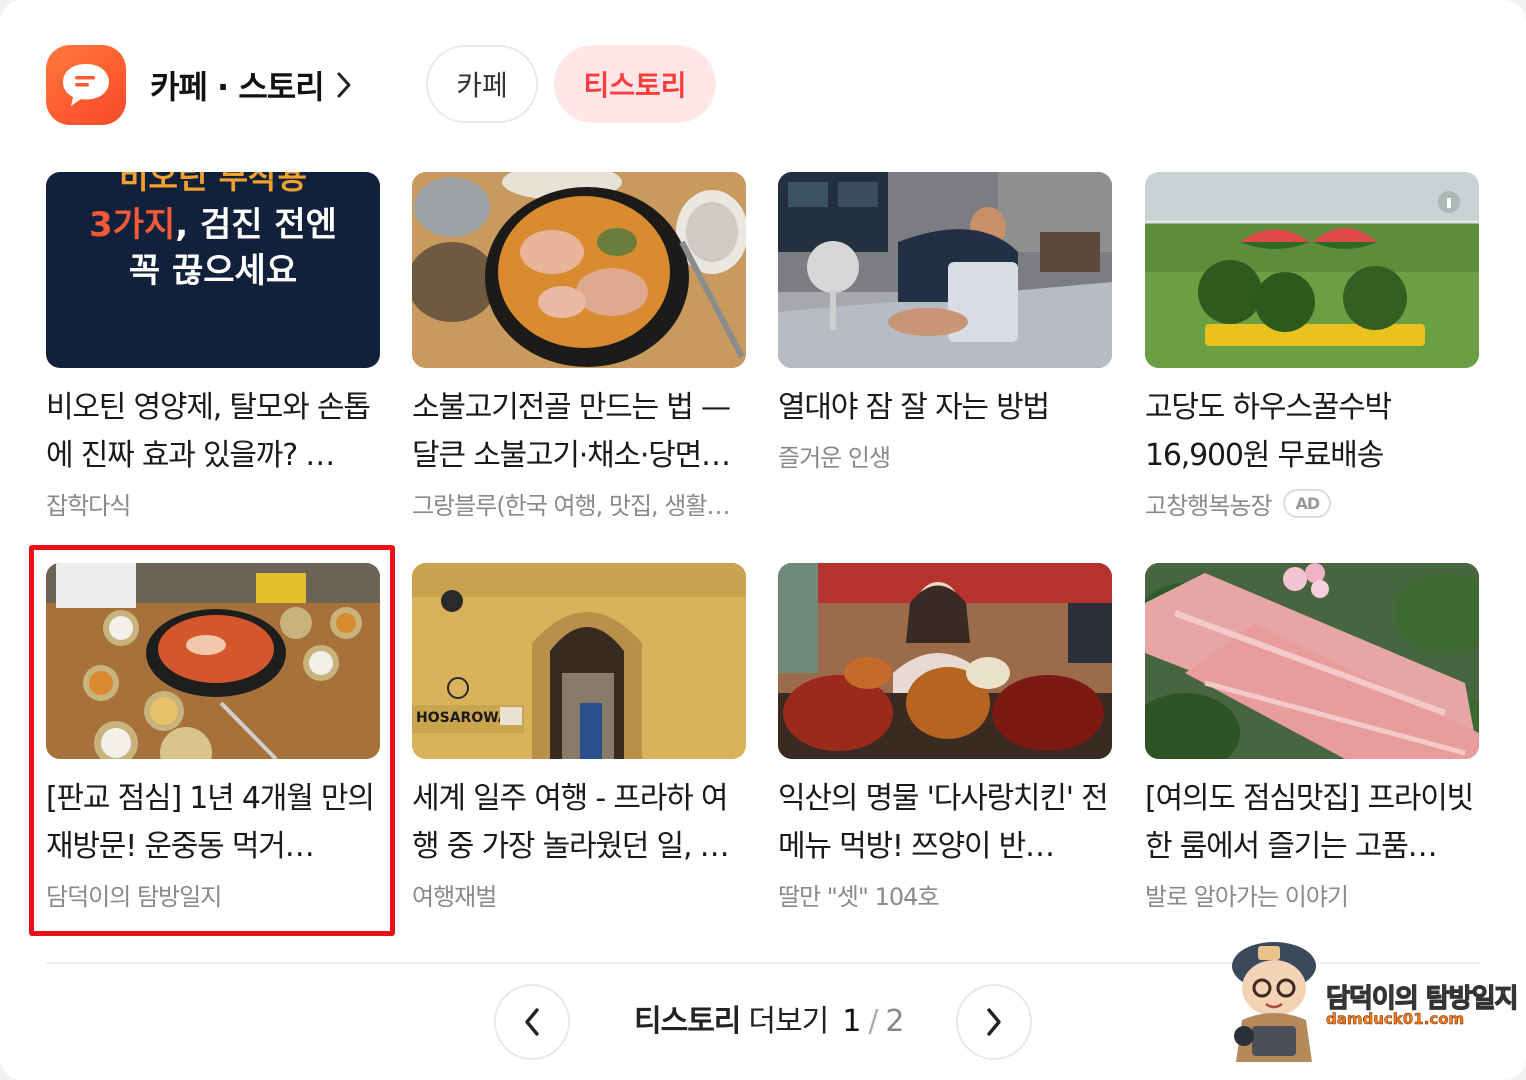  What do you see at coordinates (851, 1021) in the screenshot?
I see `page-current: 1` at bounding box center [851, 1021].